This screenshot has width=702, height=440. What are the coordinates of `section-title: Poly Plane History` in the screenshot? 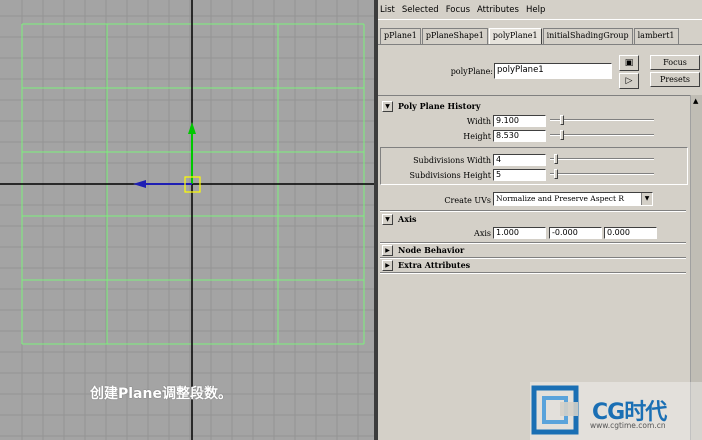 It's located at (439, 106).